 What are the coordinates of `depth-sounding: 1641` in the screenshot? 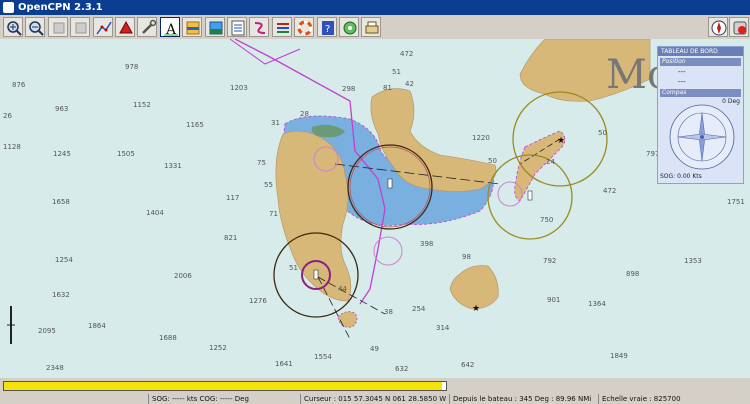 It's located at (284, 364).